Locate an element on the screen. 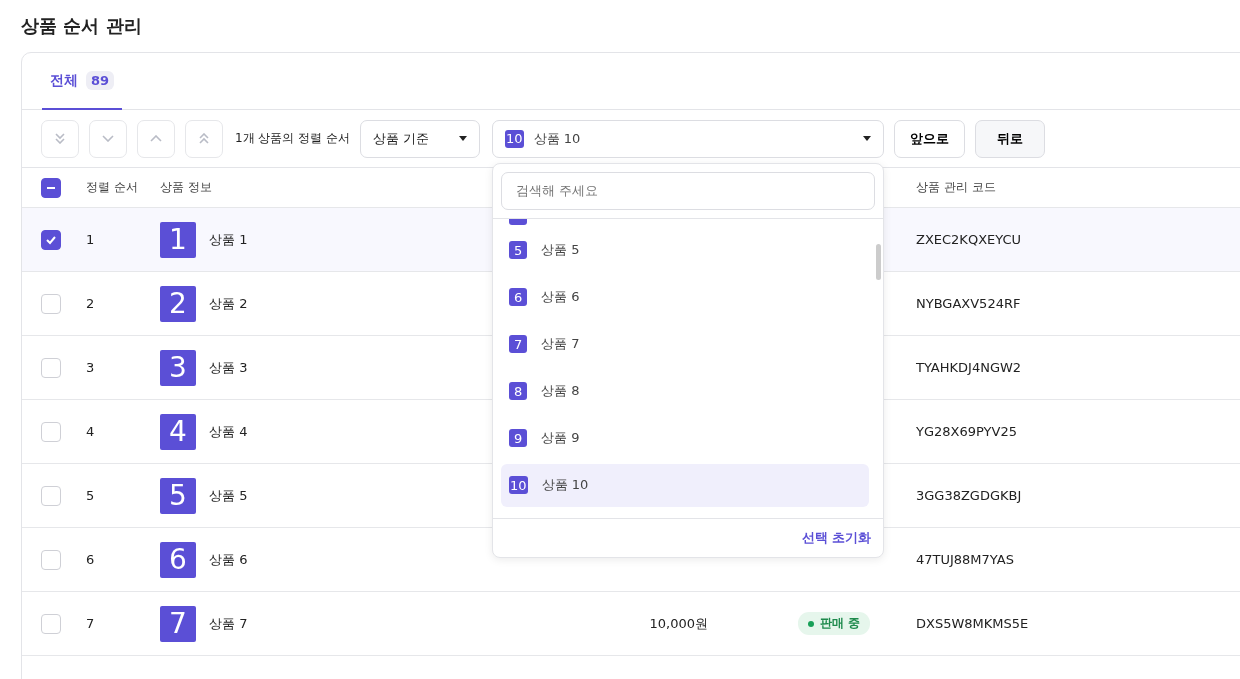  toolbar-button: 뒤로 is located at coordinates (1010, 138).